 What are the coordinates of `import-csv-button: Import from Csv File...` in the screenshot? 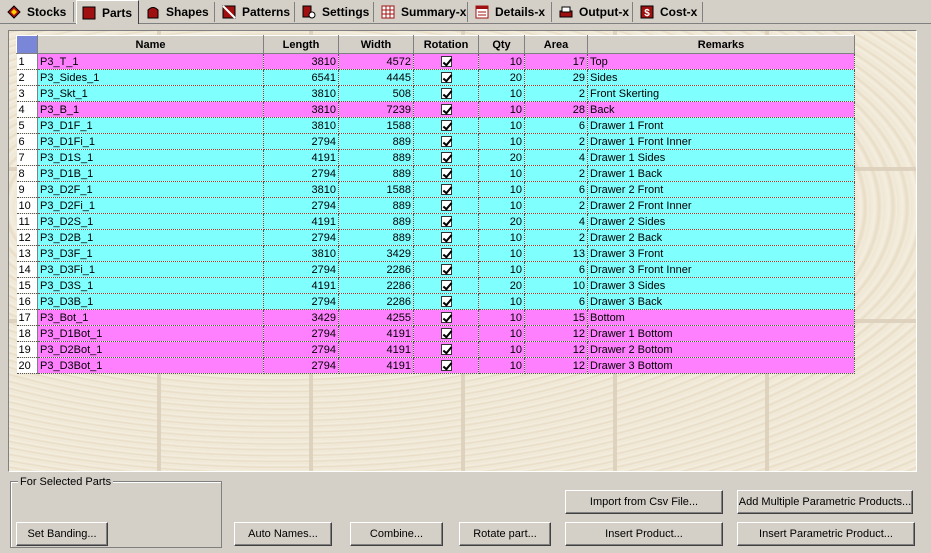 It's located at (644, 502).